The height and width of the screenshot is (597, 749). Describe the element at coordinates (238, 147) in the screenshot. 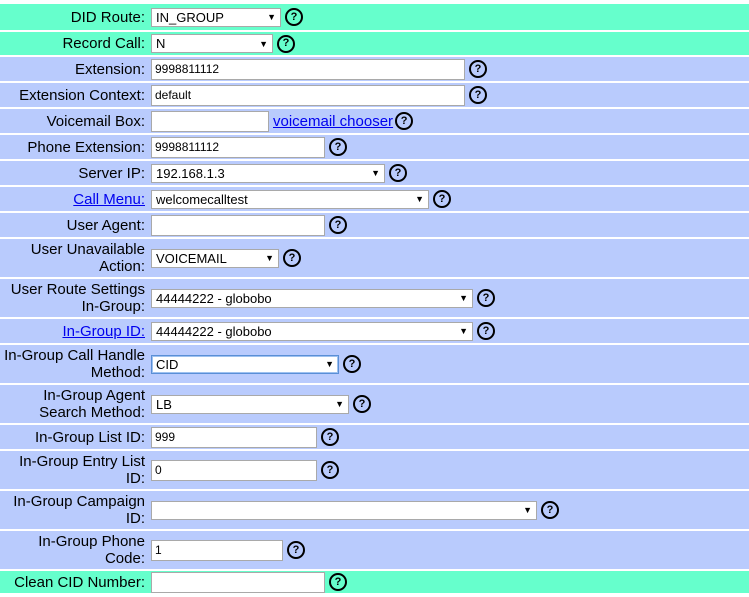

I see `phone-extension-input: 9998811112` at that location.